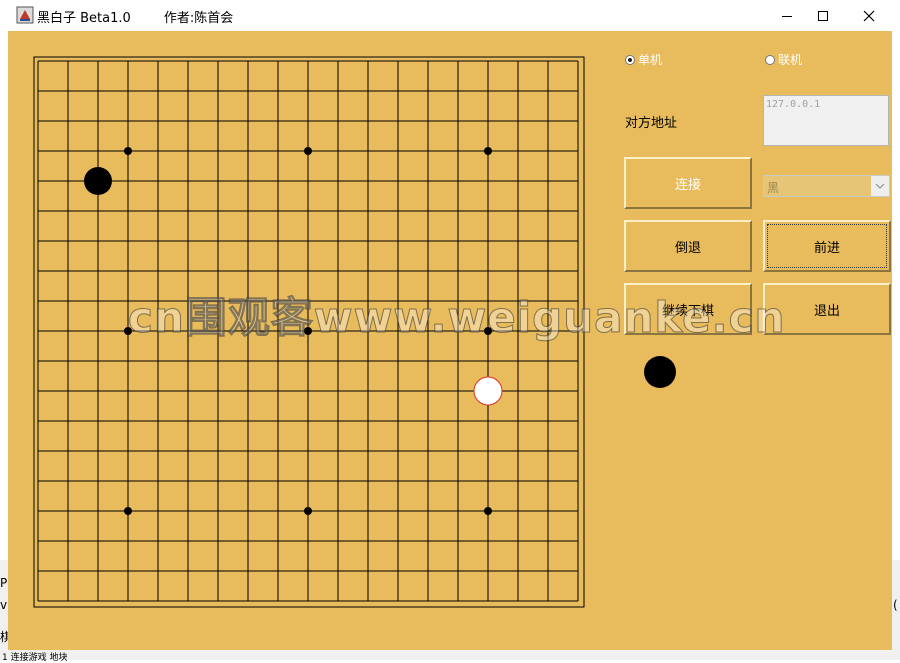 The width and height of the screenshot is (900, 663). I want to click on online-radio: 联机, so click(783, 59).